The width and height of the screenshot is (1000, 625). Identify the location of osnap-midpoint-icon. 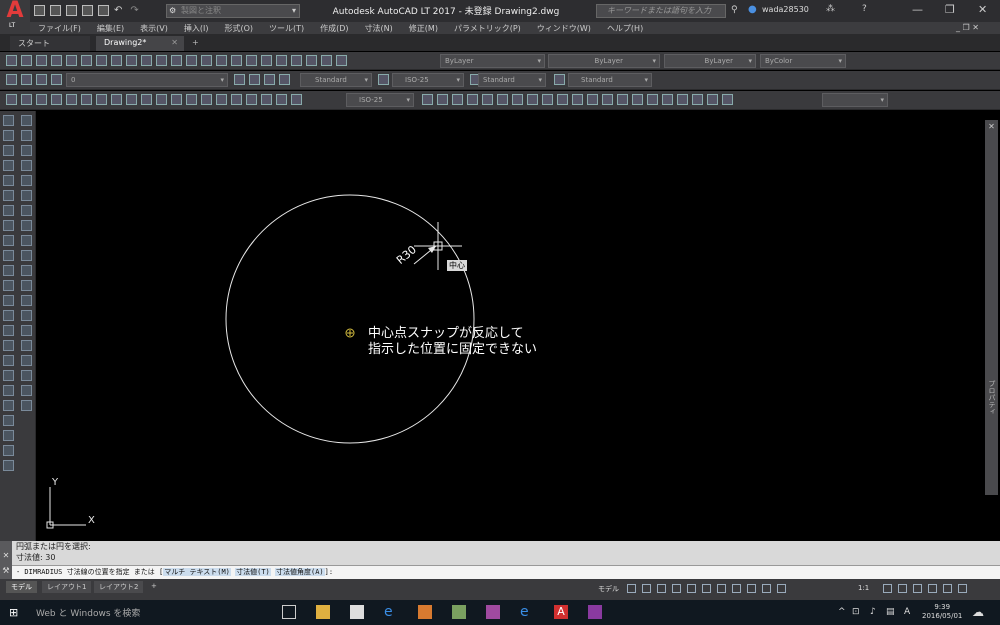
(457, 99).